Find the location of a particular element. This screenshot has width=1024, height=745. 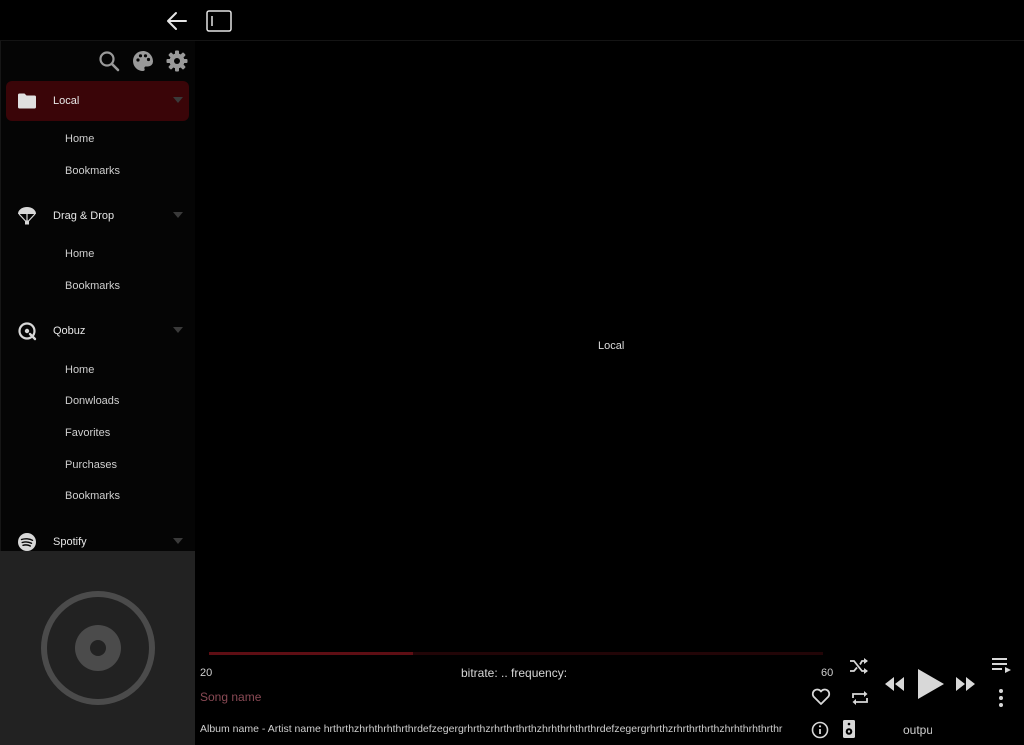

sidebar-toggle-icon is located at coordinates (219, 21).